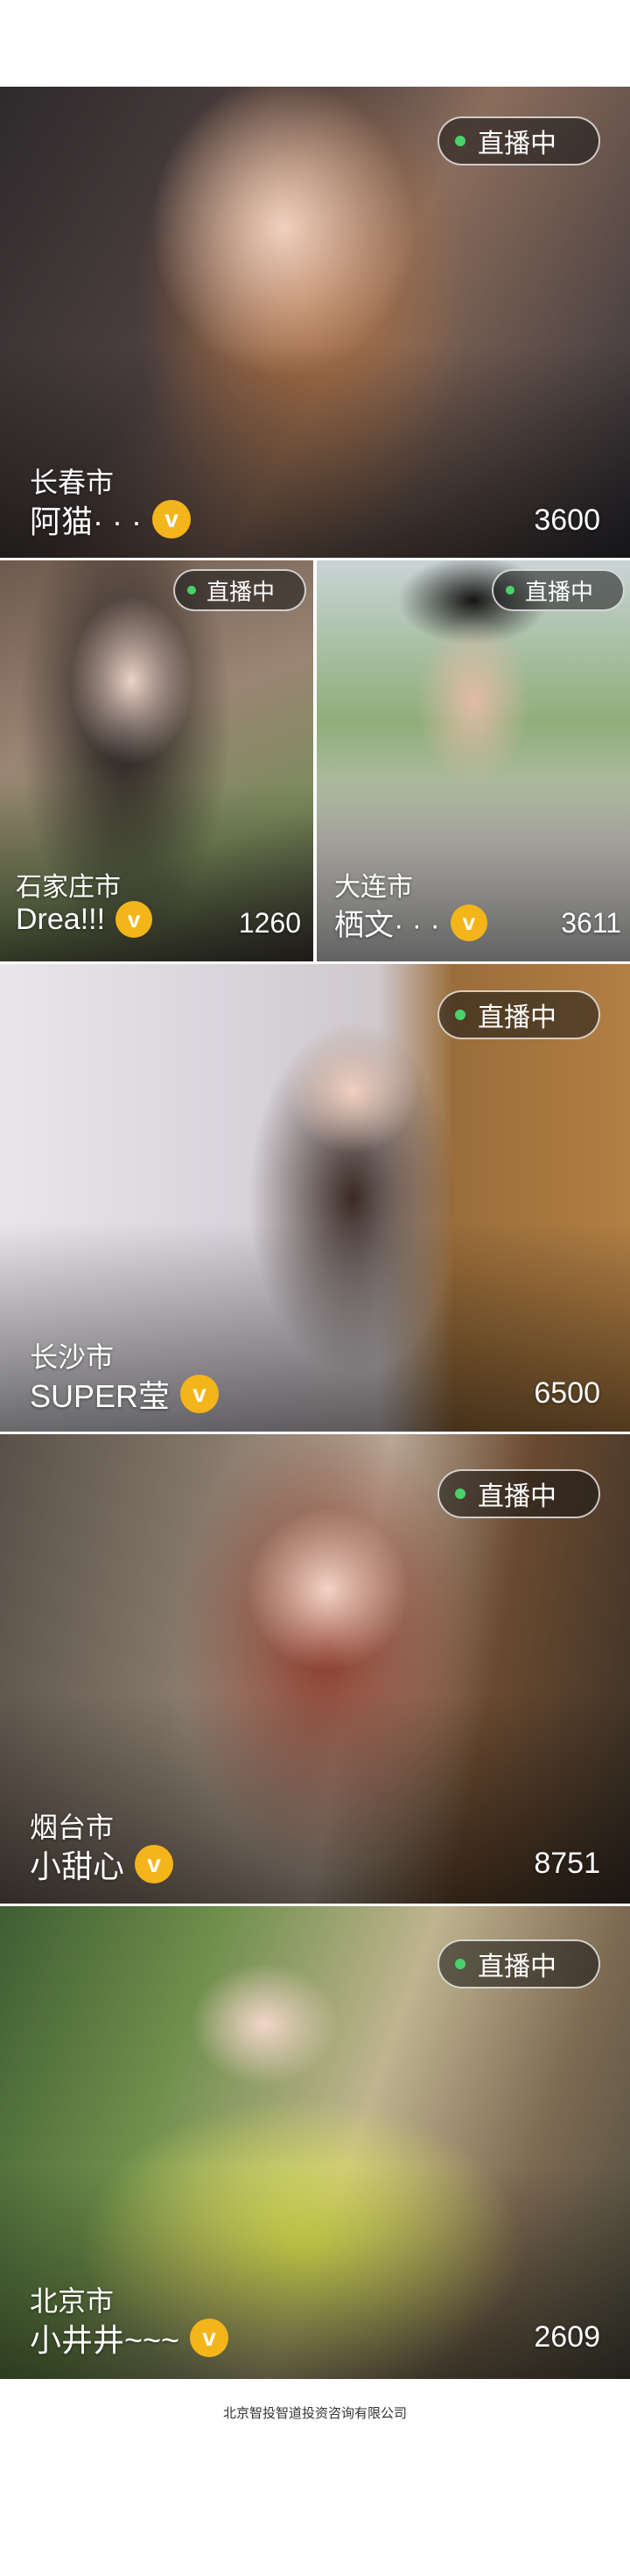 This screenshot has height=2576, width=630. What do you see at coordinates (72, 2301) in the screenshot?
I see `stream-city: 北京市` at bounding box center [72, 2301].